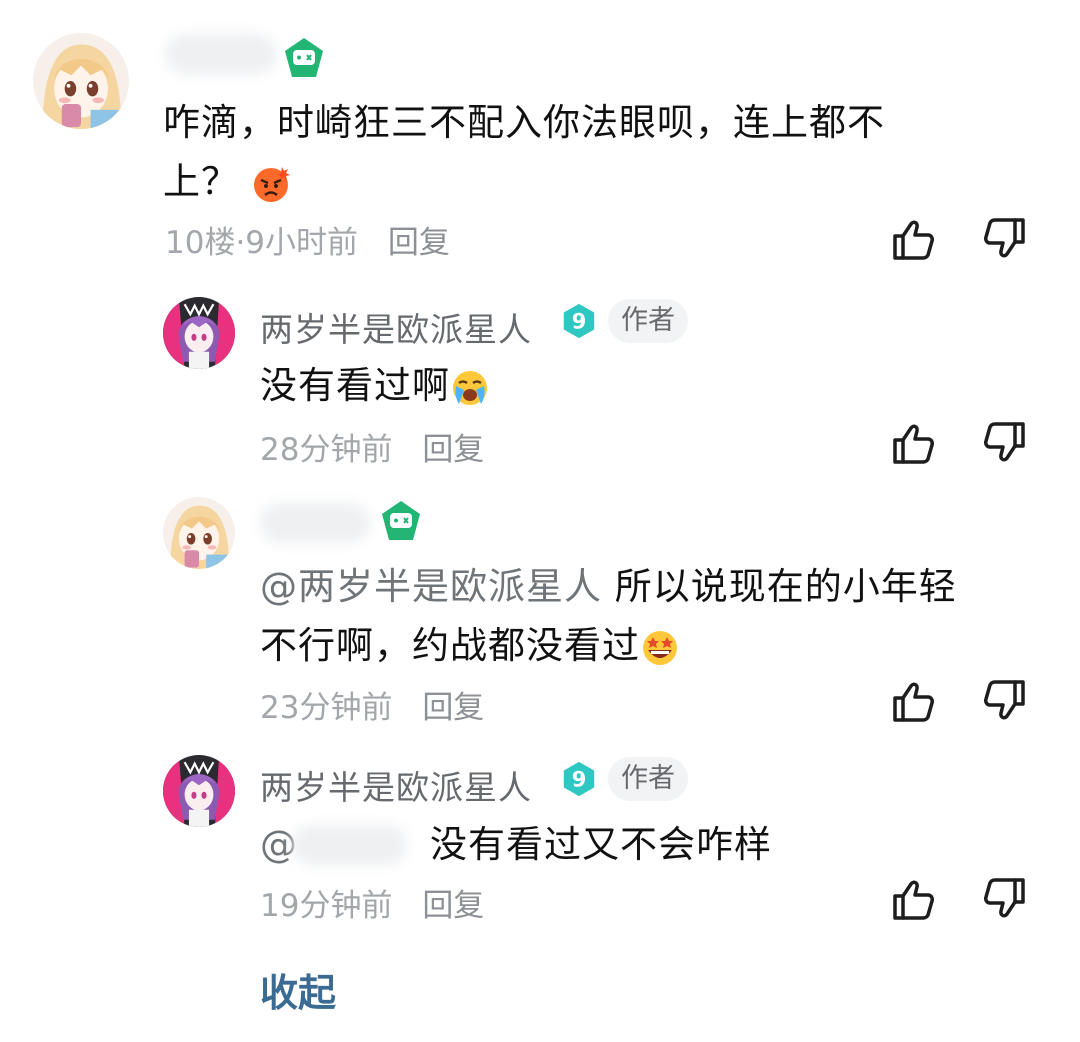 This screenshot has height=1042, width=1080. I want to click on comment-text-line: 上？, so click(201, 181).